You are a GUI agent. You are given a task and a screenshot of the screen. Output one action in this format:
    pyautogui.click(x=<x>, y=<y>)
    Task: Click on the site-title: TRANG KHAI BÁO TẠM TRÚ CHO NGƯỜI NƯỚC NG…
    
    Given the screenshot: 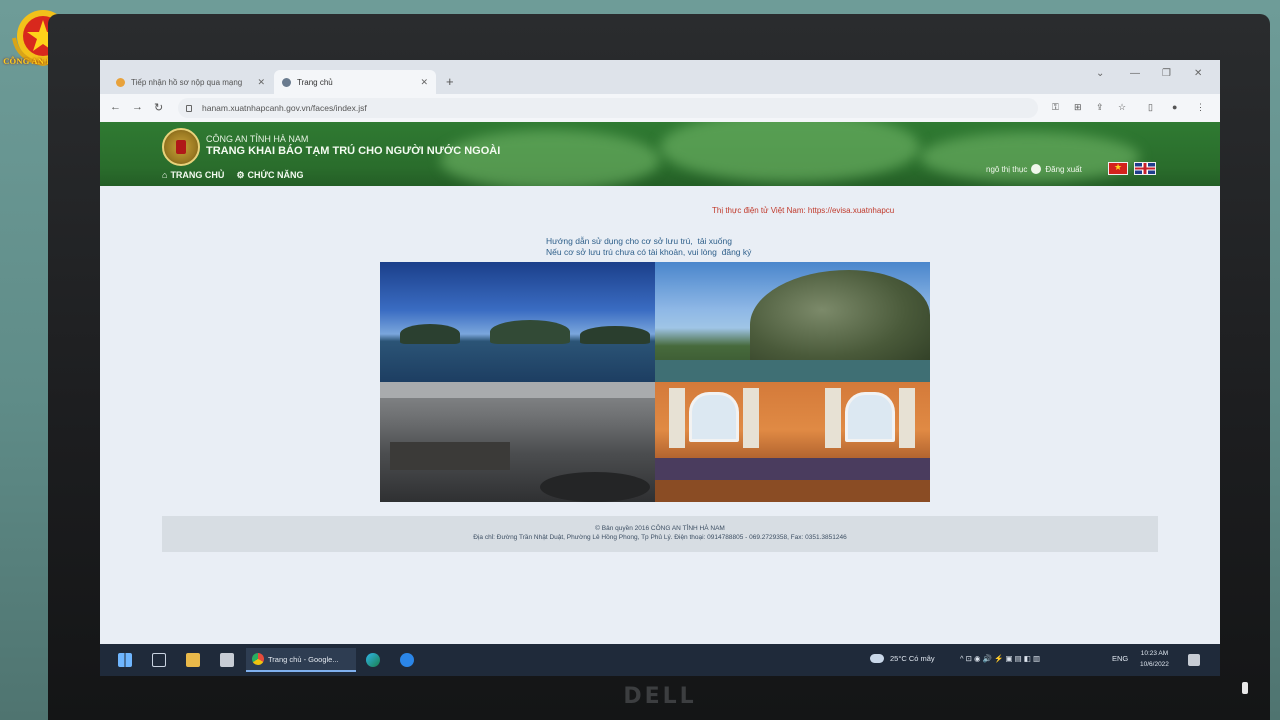 What is the action you would take?
    pyautogui.click(x=353, y=151)
    